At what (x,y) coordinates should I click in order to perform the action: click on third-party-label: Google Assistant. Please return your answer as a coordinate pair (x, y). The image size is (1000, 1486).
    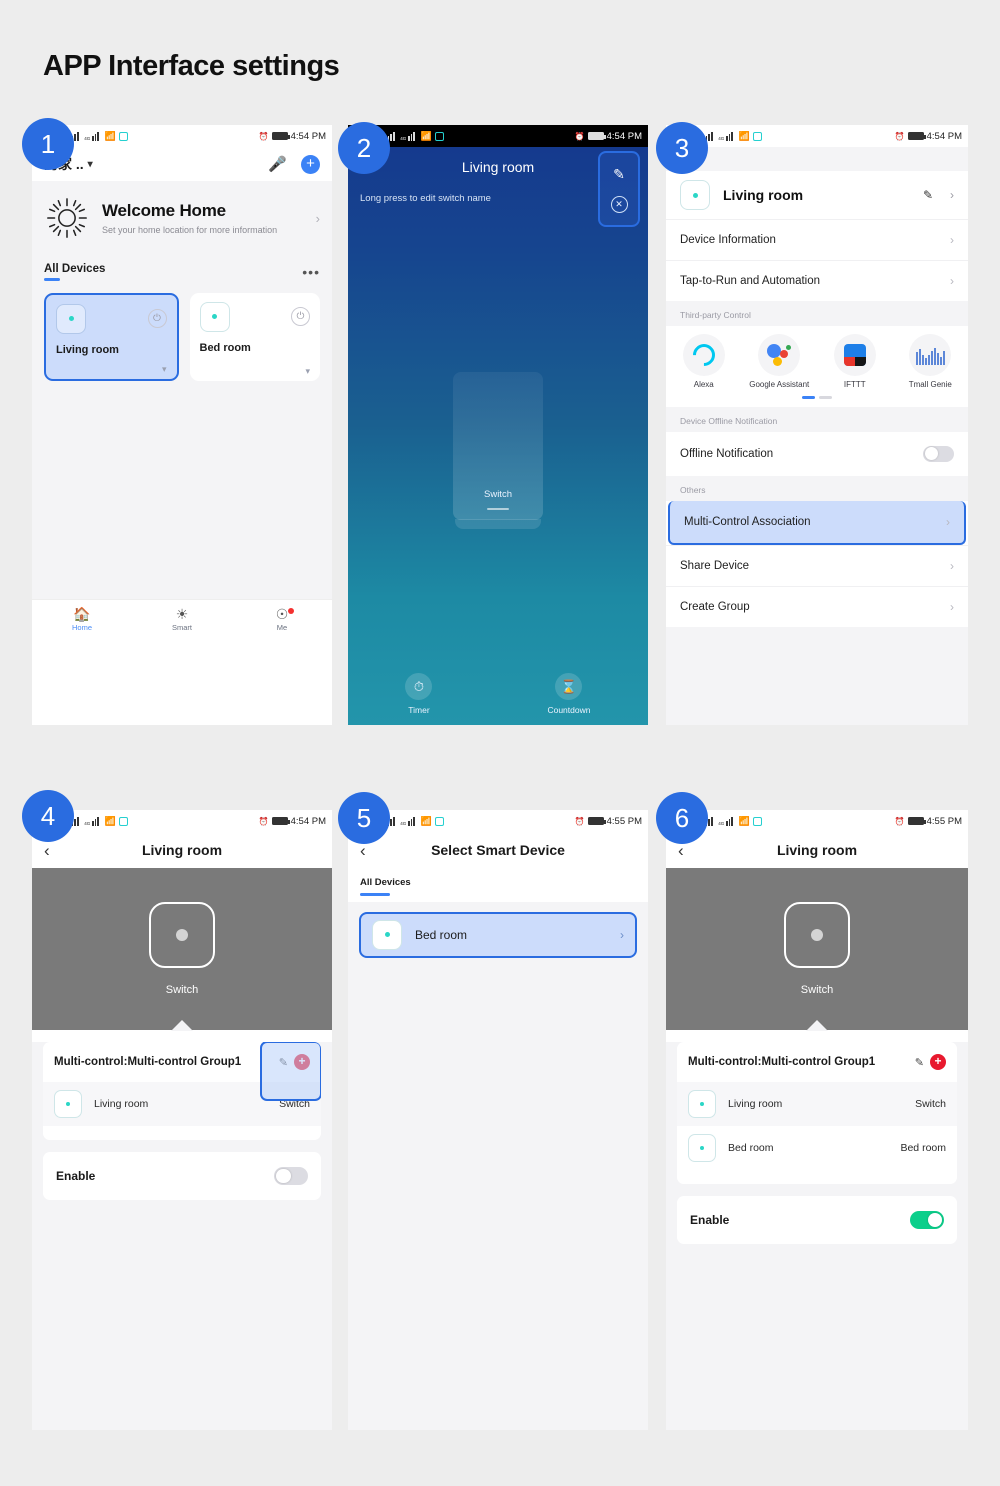
    Looking at the image, I should click on (779, 384).